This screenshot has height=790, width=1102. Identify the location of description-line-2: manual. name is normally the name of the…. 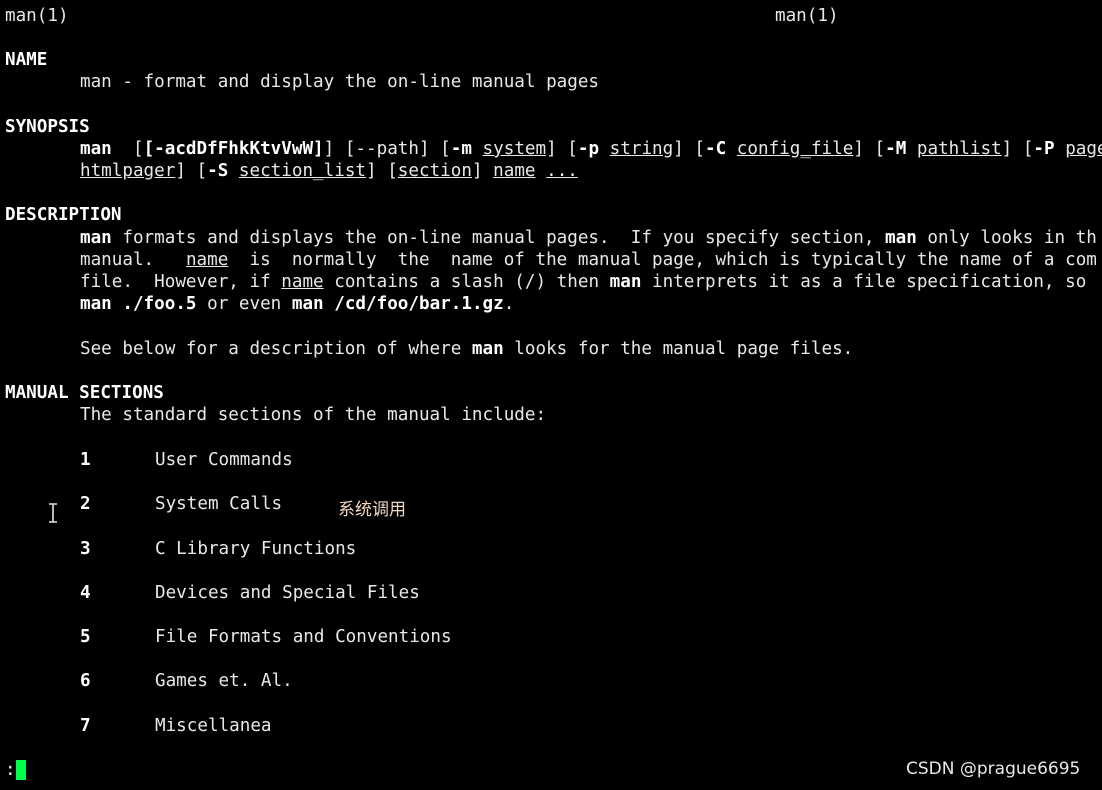
(588, 260).